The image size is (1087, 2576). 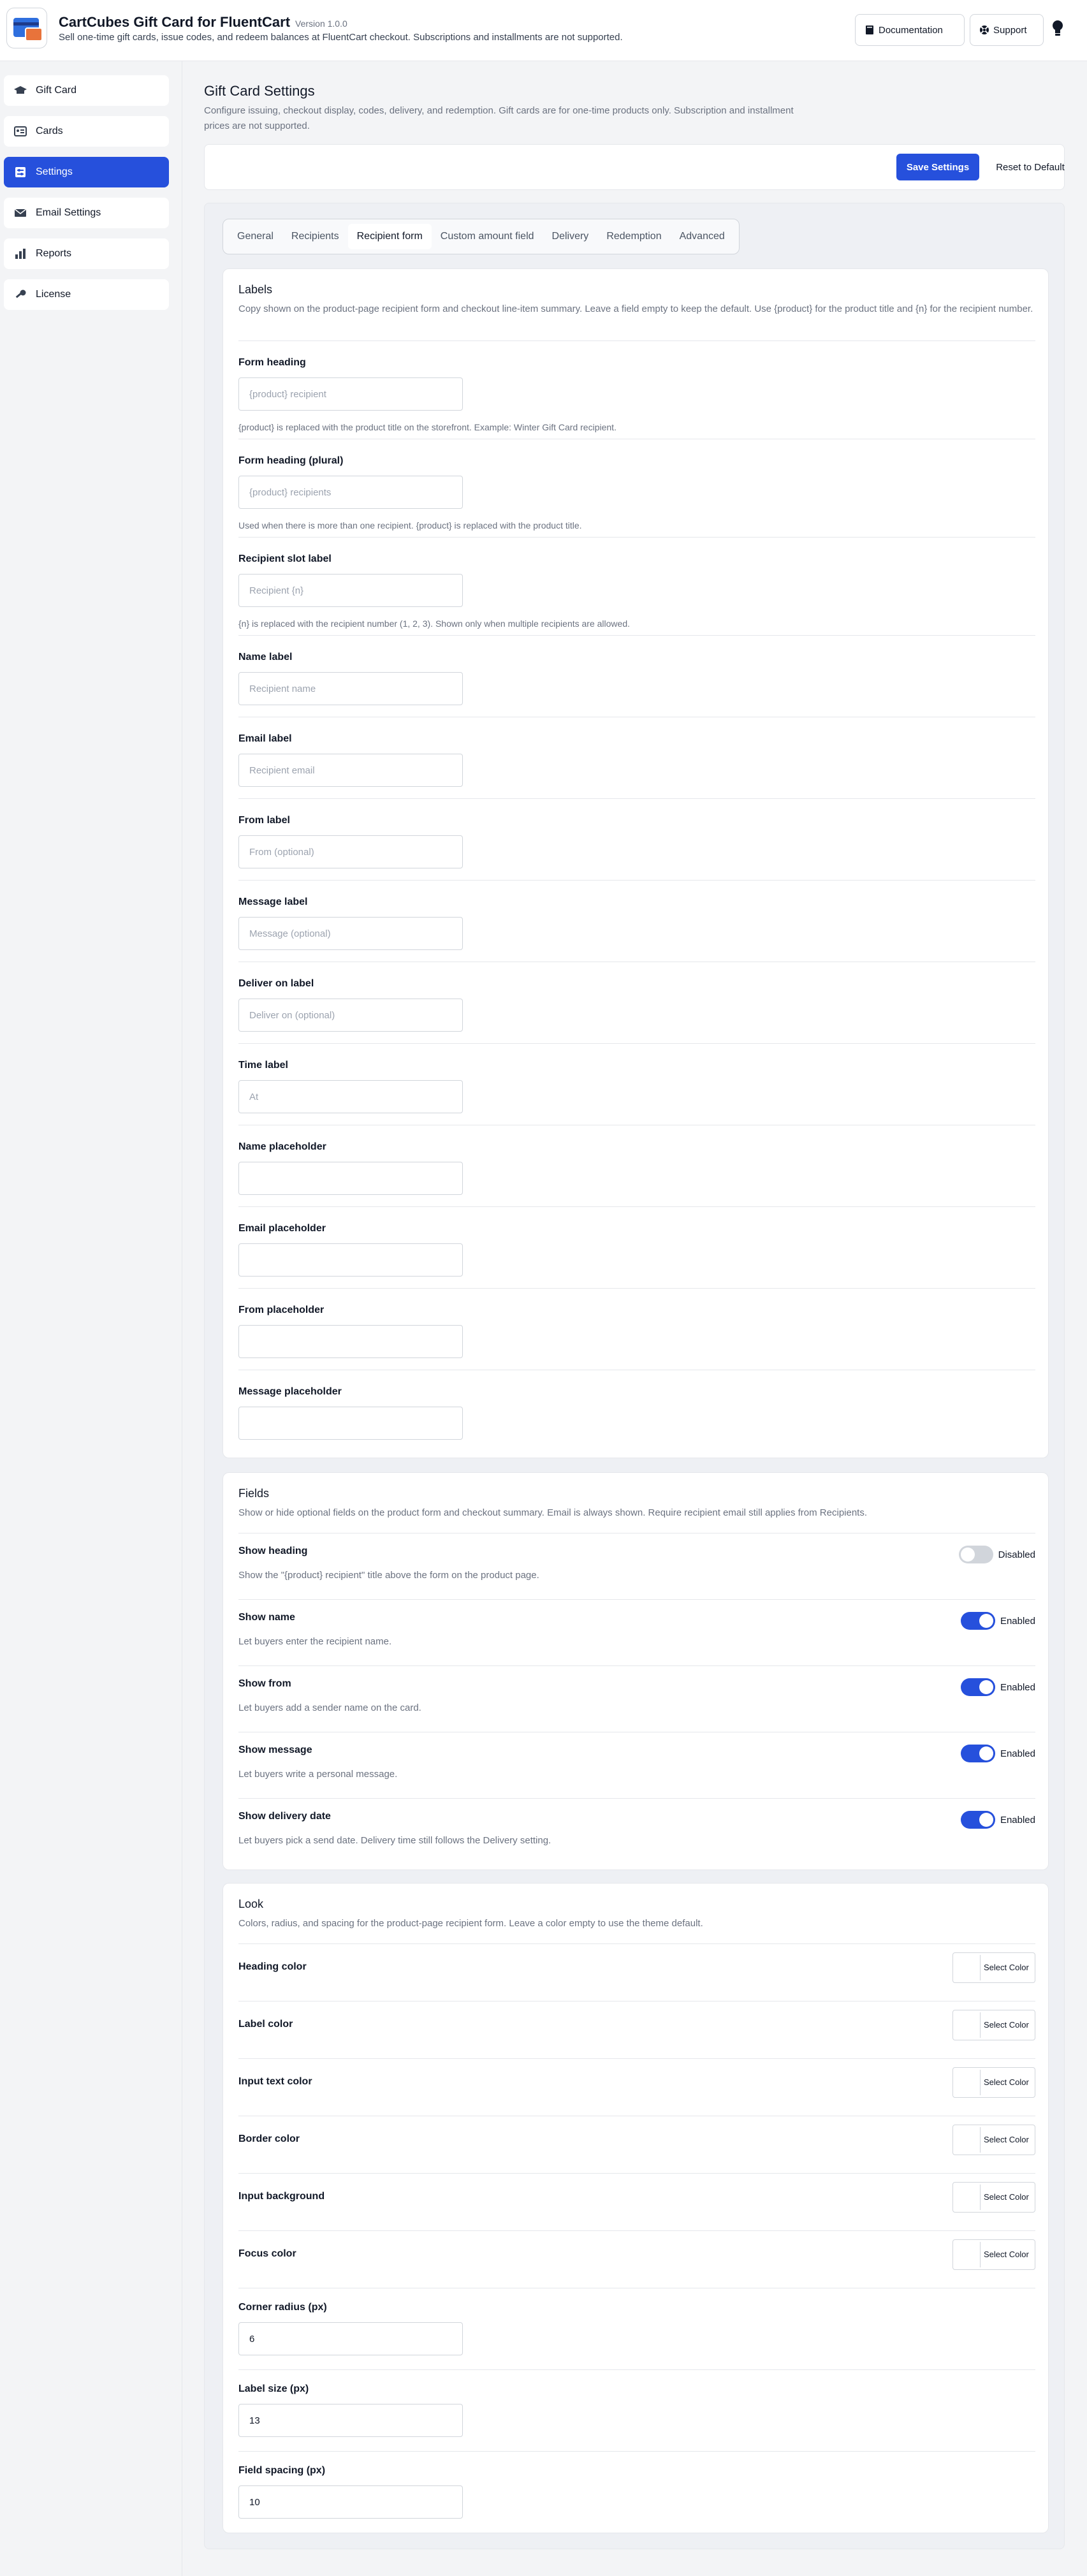 I want to click on name-label-input, so click(x=350, y=689).